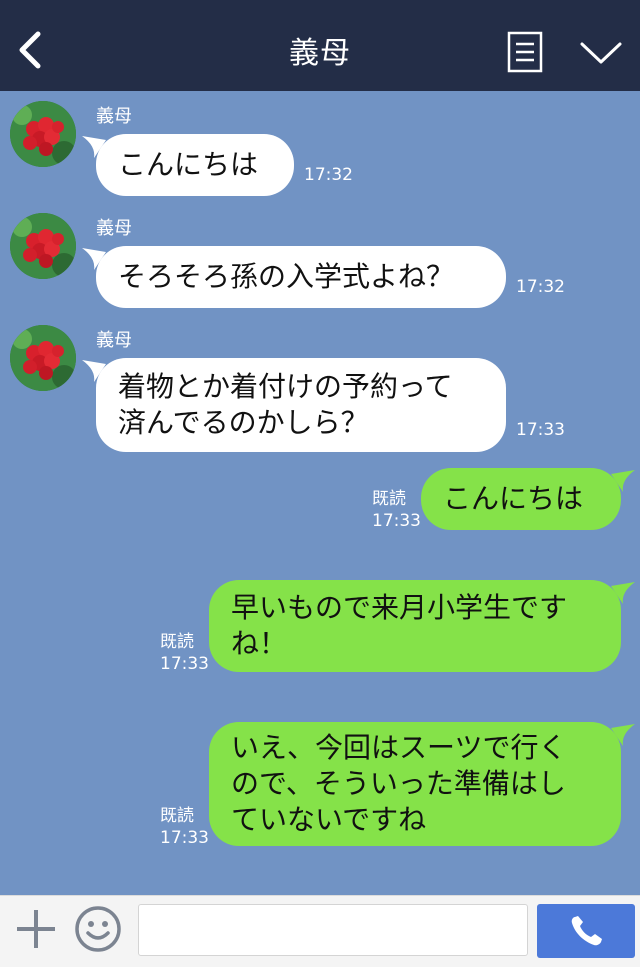 Image resolution: width=640 pixels, height=967 pixels. I want to click on message-bubble-outgoing: こんにちは, so click(528, 499).